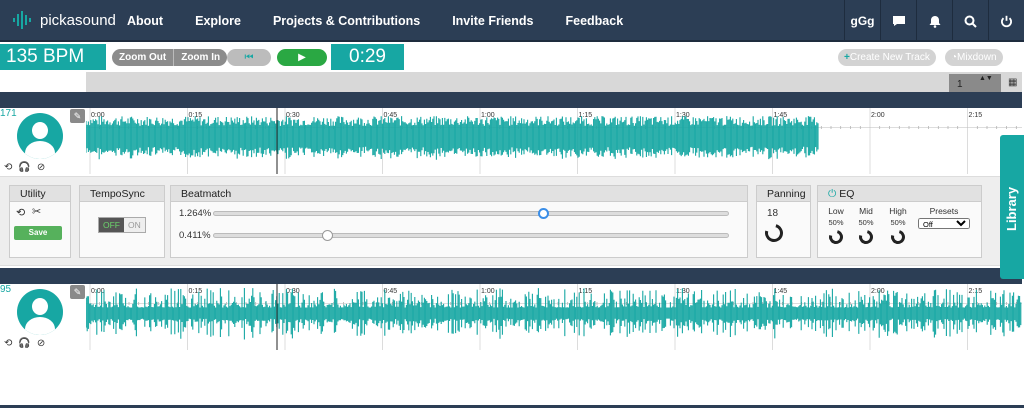  Describe the element at coordinates (836, 237) in the screenshot. I see `eq-low-knob` at that location.